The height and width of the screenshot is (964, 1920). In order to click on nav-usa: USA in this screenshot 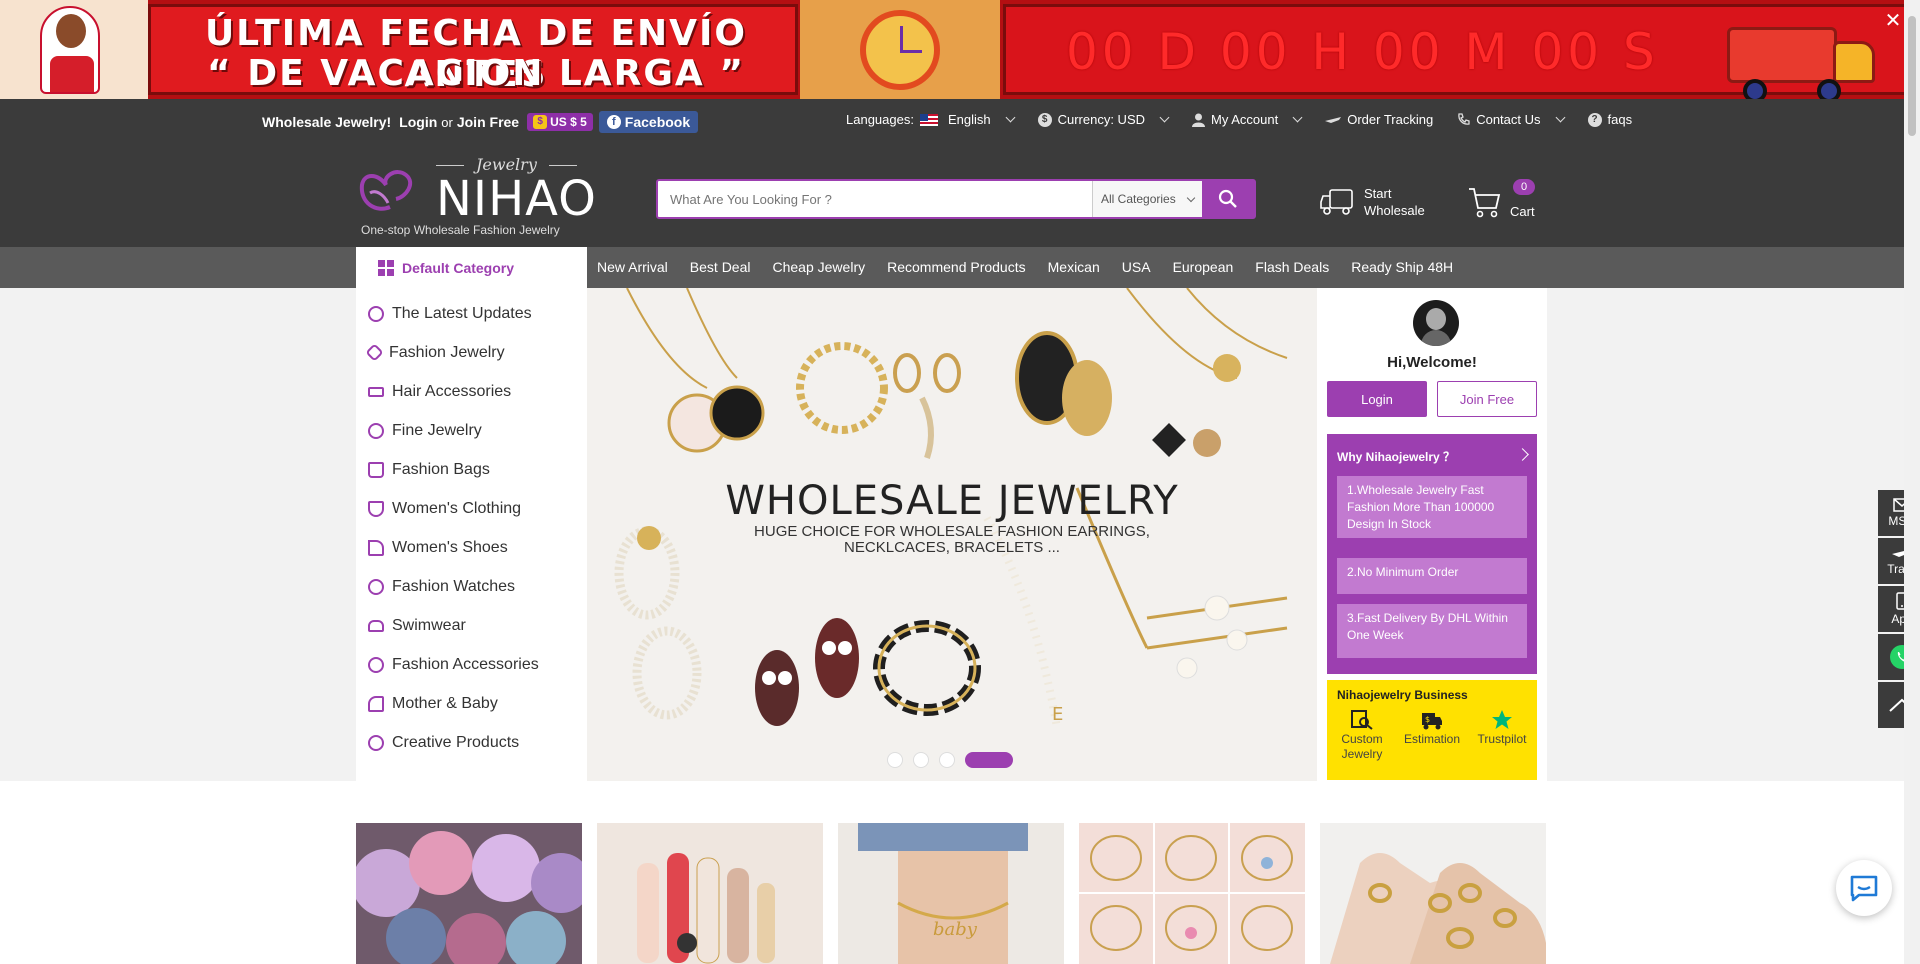, I will do `click(1136, 267)`.